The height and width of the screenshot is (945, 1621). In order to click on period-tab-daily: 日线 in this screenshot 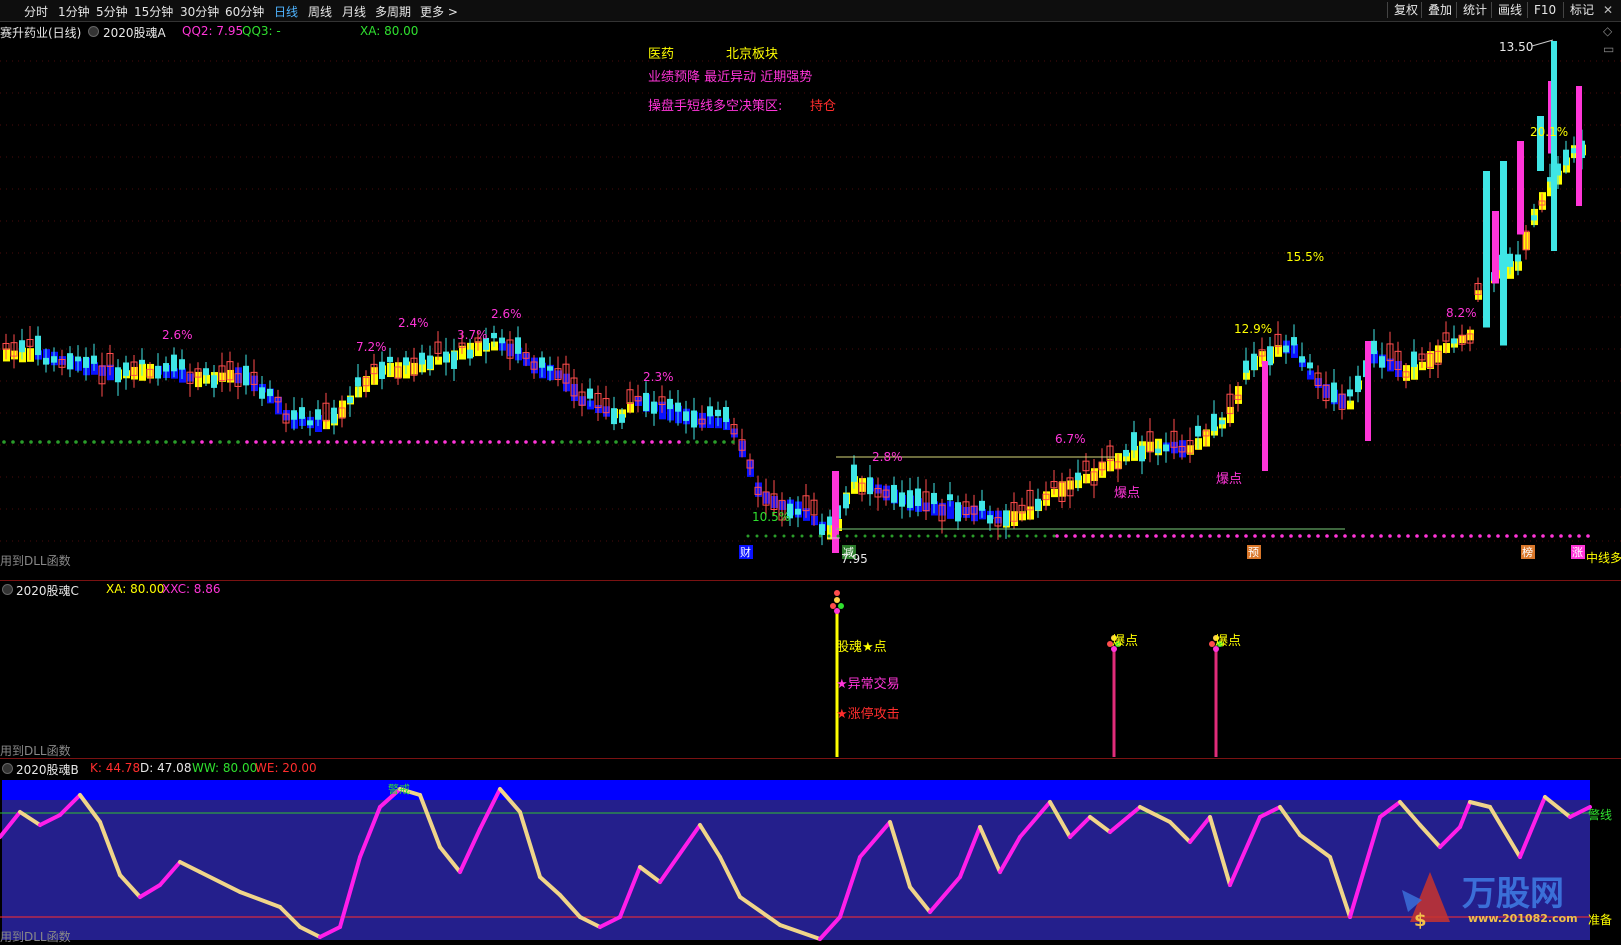, I will do `click(286, 11)`.